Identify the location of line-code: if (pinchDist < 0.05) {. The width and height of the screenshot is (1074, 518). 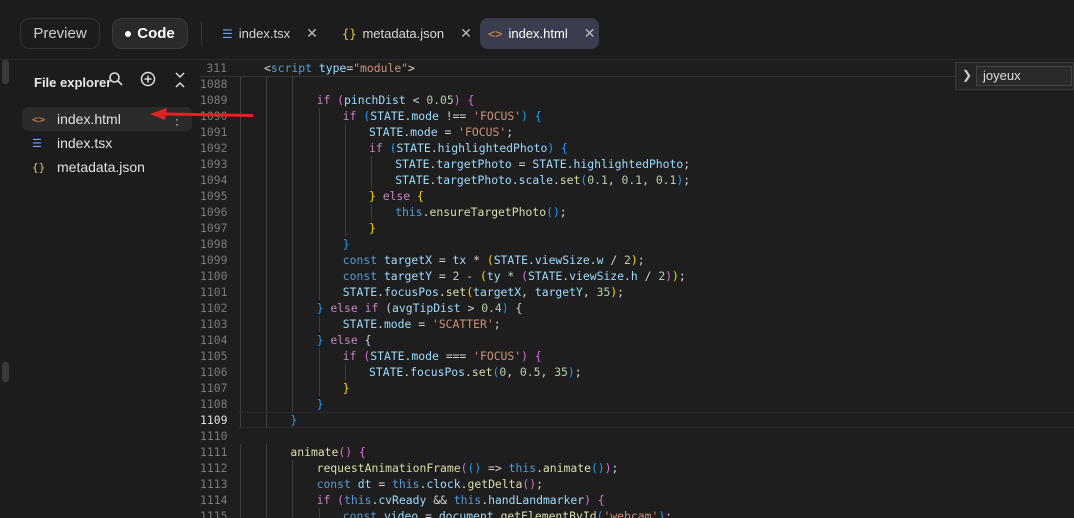
(395, 100).